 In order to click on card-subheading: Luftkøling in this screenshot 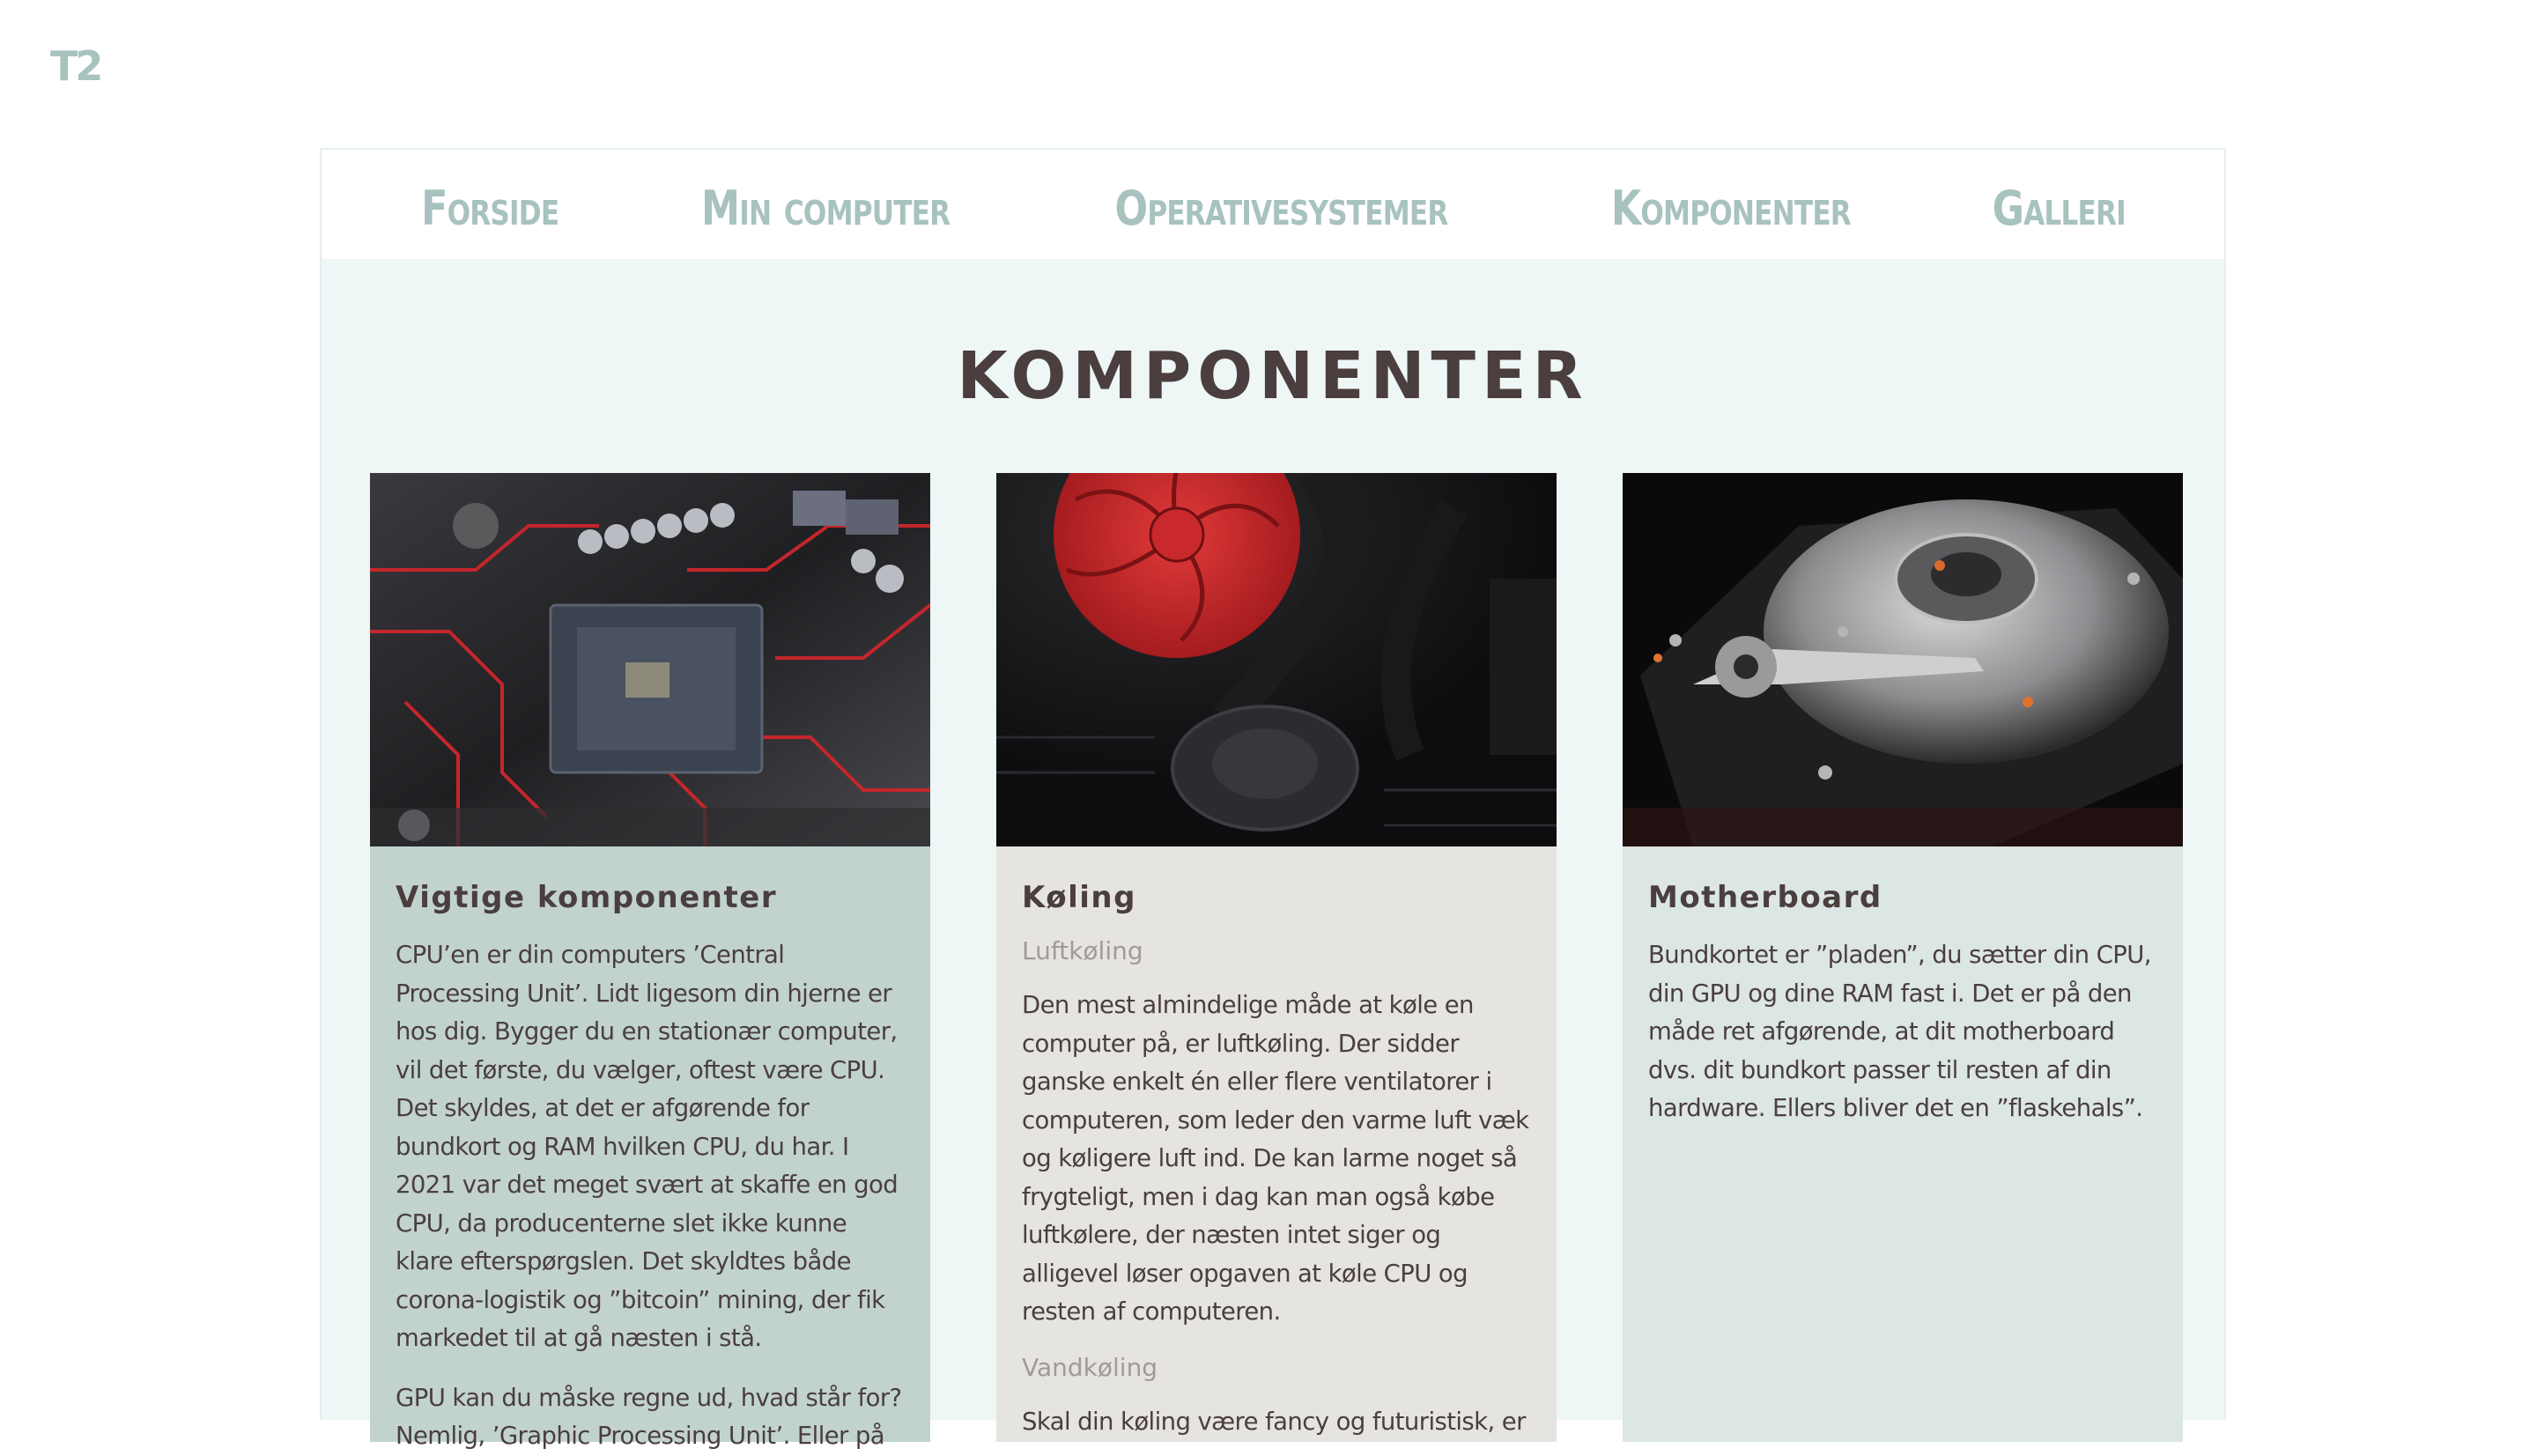, I will do `click(1083, 950)`.